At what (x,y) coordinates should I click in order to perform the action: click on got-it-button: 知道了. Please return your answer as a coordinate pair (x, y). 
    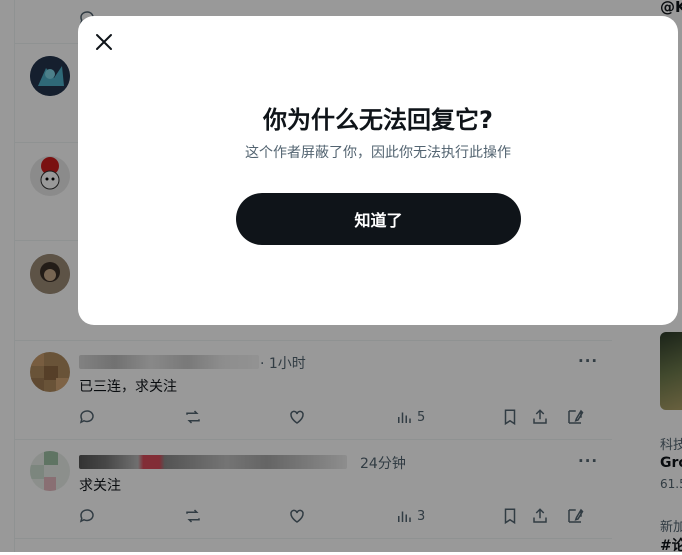
    Looking at the image, I should click on (378, 219).